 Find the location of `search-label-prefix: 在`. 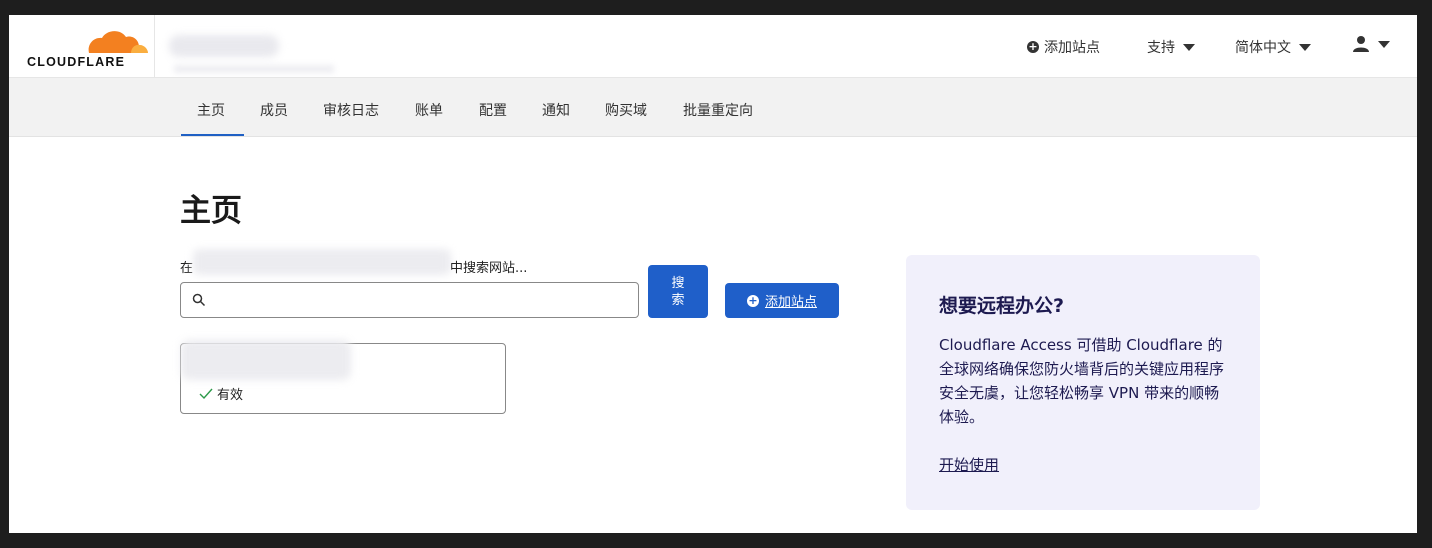

search-label-prefix: 在 is located at coordinates (187, 268).